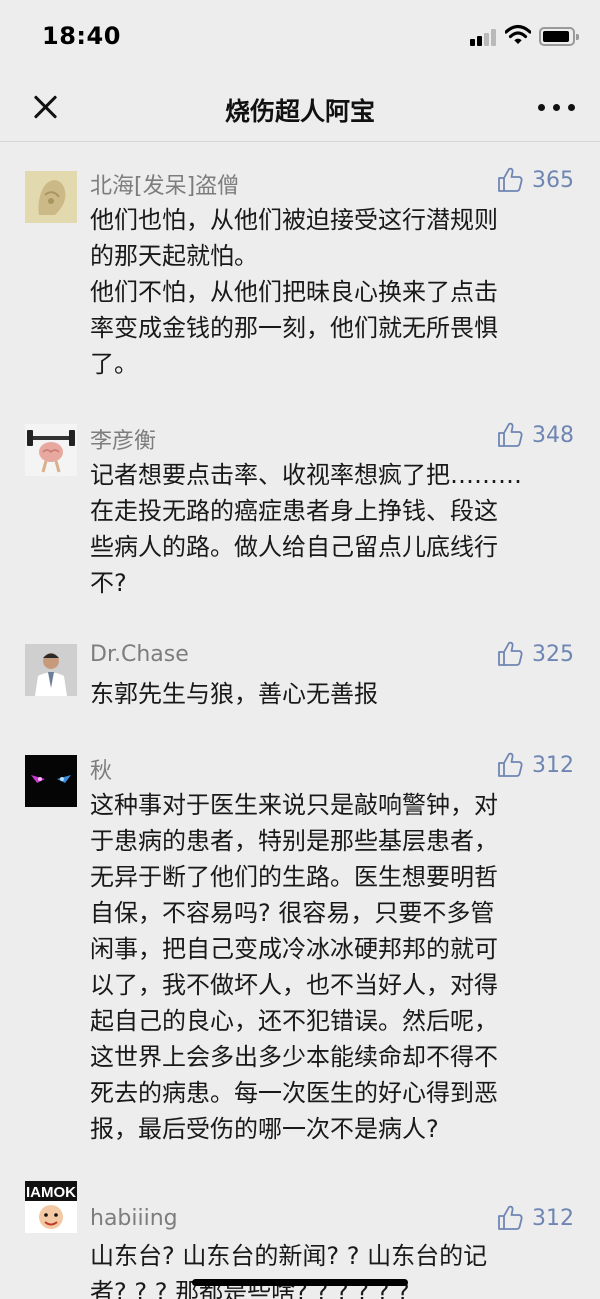 The image size is (600, 1299). I want to click on comment-line: 东郭先生与狼，善心无善报, so click(234, 694).